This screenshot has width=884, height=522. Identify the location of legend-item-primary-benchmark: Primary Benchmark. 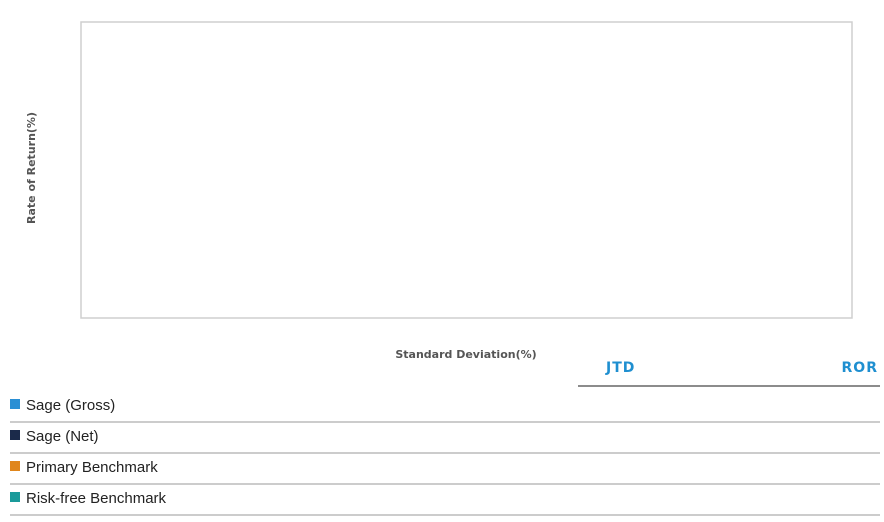
(445, 469).